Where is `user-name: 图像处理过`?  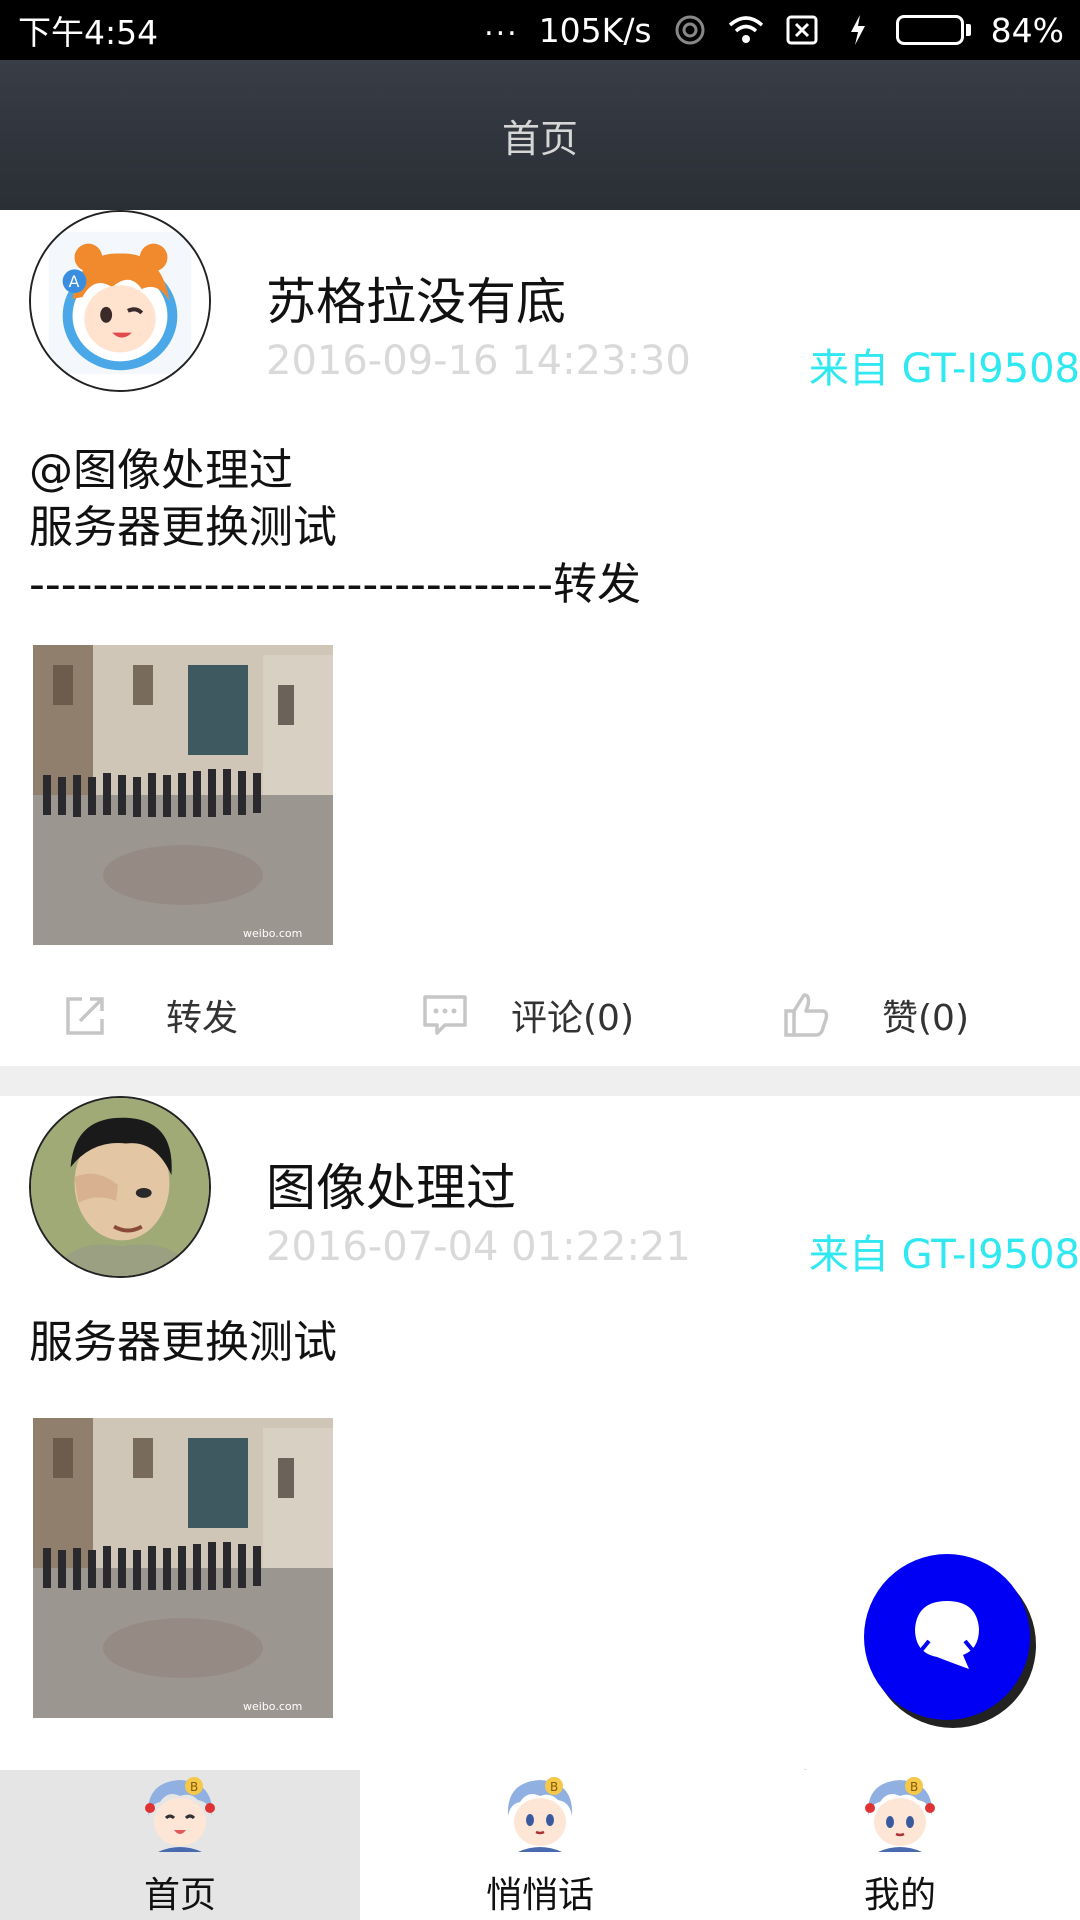 user-name: 图像处理过 is located at coordinates (391, 1184).